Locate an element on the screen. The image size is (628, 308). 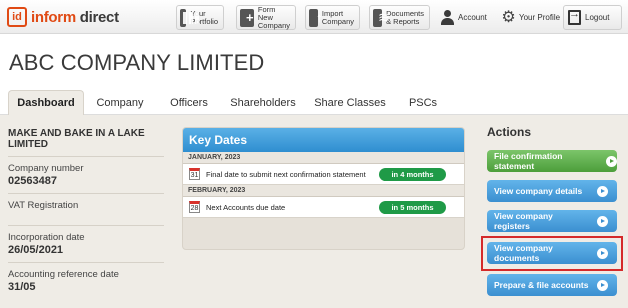
logout-button: Logout is located at coordinates (592, 17).